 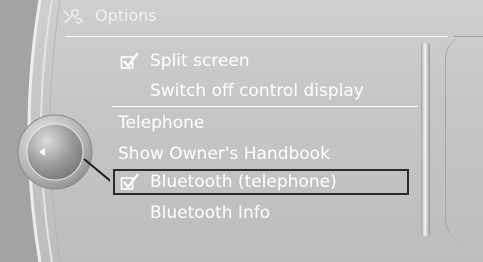 What do you see at coordinates (60, 157) in the screenshot?
I see `controller-knob` at bounding box center [60, 157].